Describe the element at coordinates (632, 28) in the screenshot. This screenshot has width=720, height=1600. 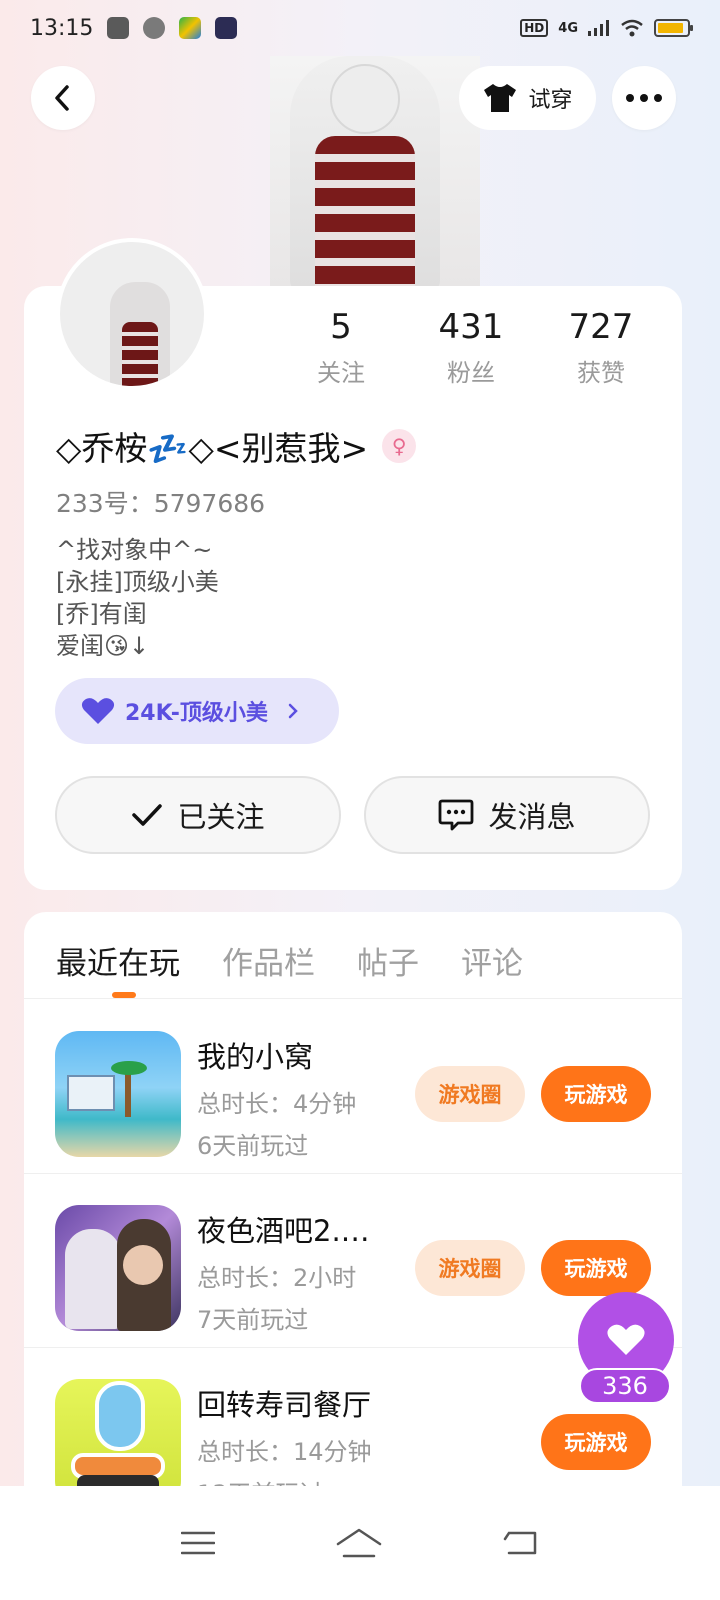
I see `wifi-icon` at that location.